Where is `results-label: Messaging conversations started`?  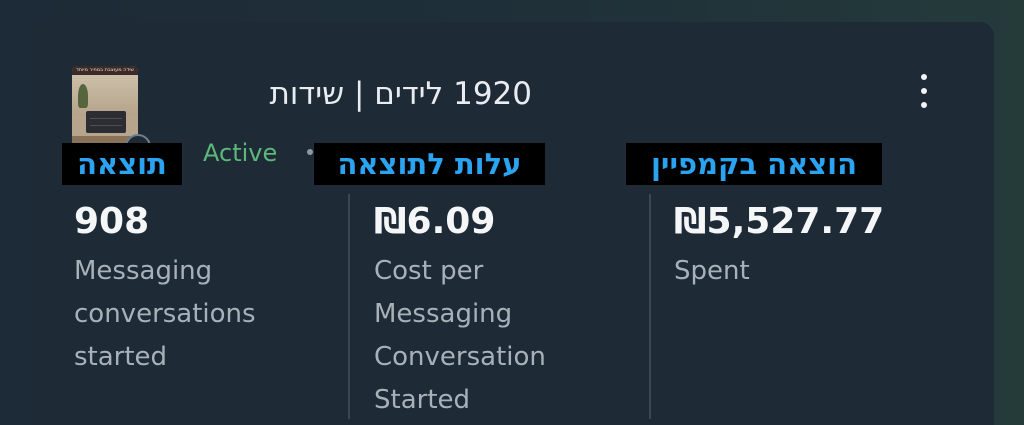
results-label: Messaging conversations started is located at coordinates (165, 314).